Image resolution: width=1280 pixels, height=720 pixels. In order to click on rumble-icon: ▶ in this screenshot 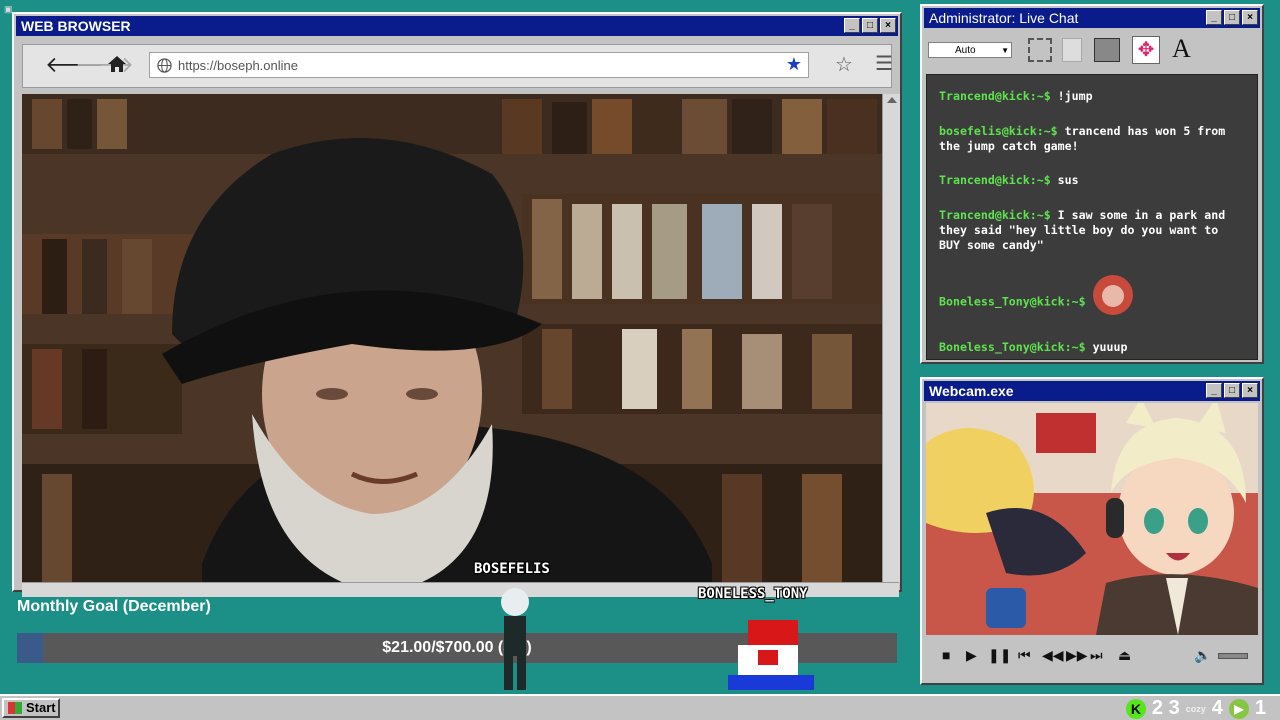, I will do `click(1238, 708)`.